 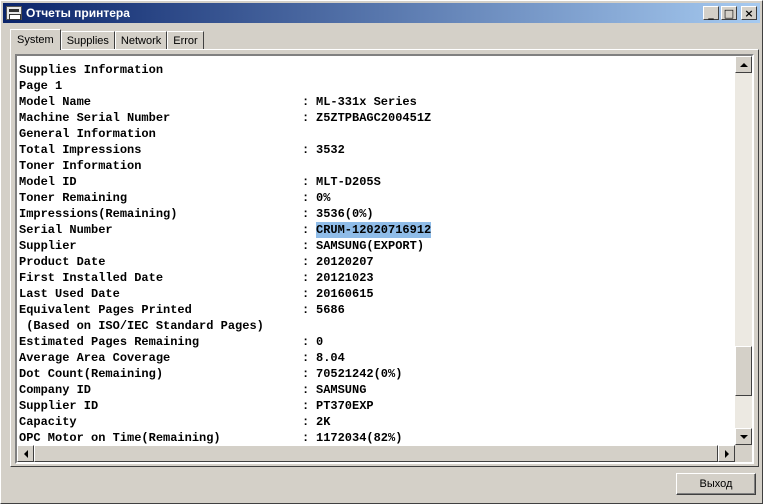 I want to click on tab-supplies: Supplies, so click(x=87, y=40).